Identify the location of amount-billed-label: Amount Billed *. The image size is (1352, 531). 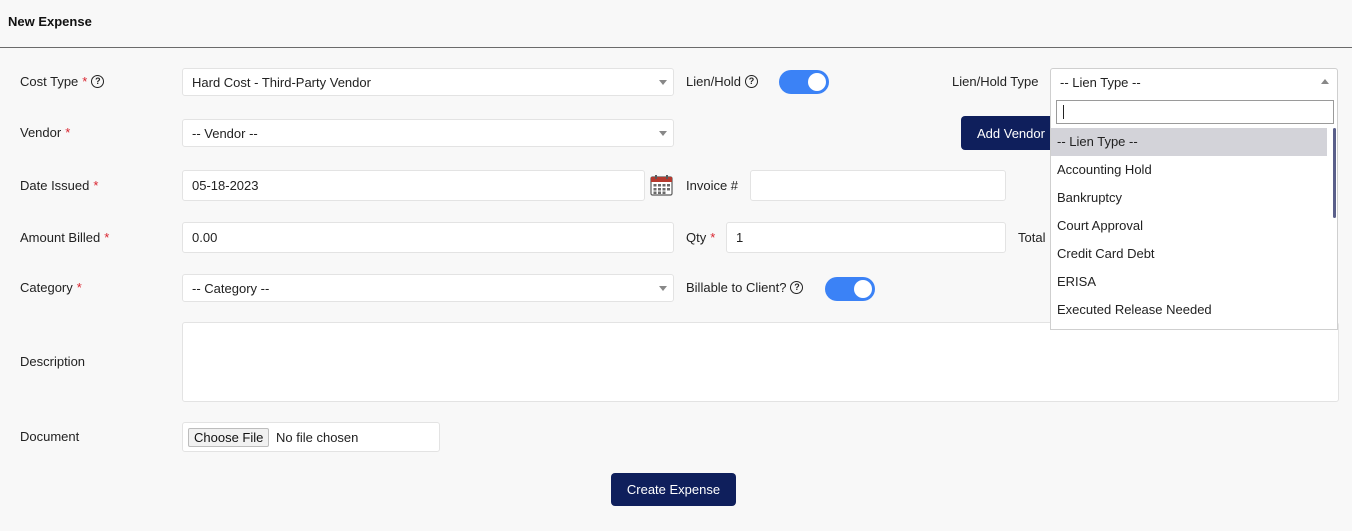
(65, 237).